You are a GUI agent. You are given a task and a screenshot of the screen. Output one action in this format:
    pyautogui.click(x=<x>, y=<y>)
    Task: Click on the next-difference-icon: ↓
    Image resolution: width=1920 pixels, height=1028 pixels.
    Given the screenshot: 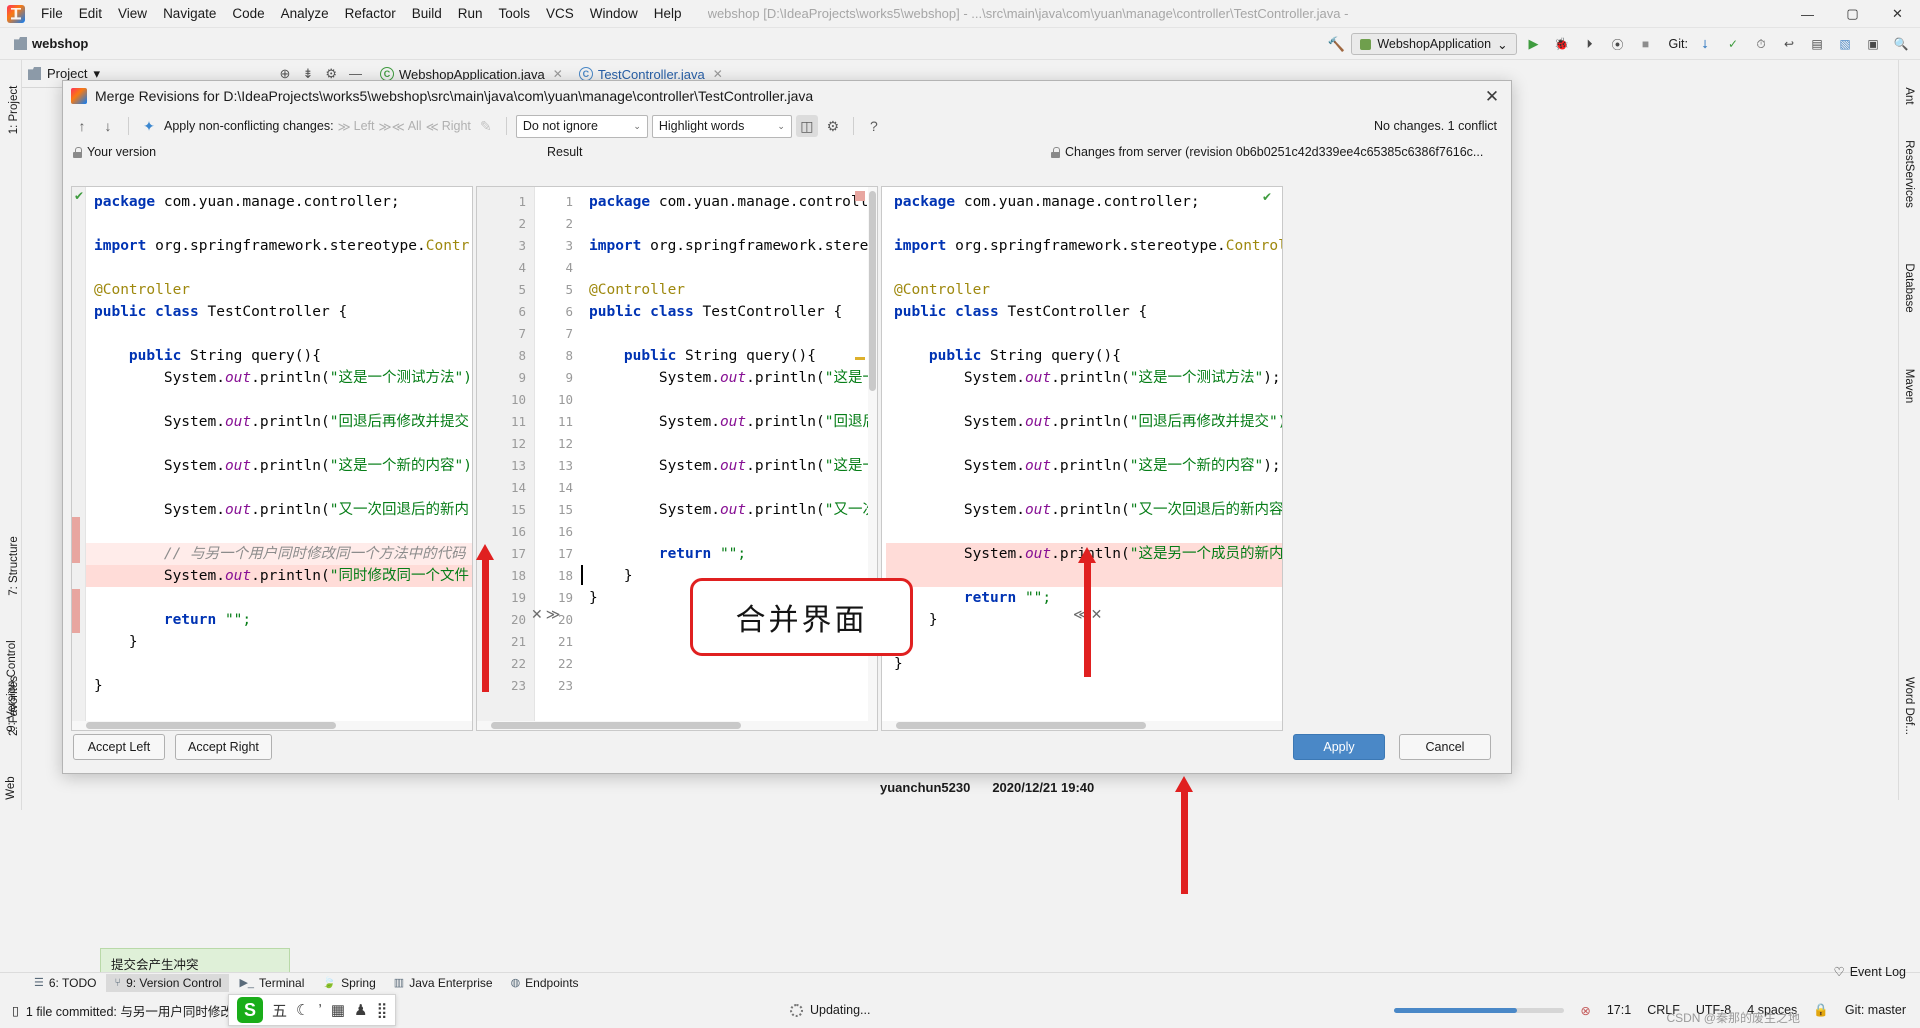 What is the action you would take?
    pyautogui.click(x=108, y=126)
    